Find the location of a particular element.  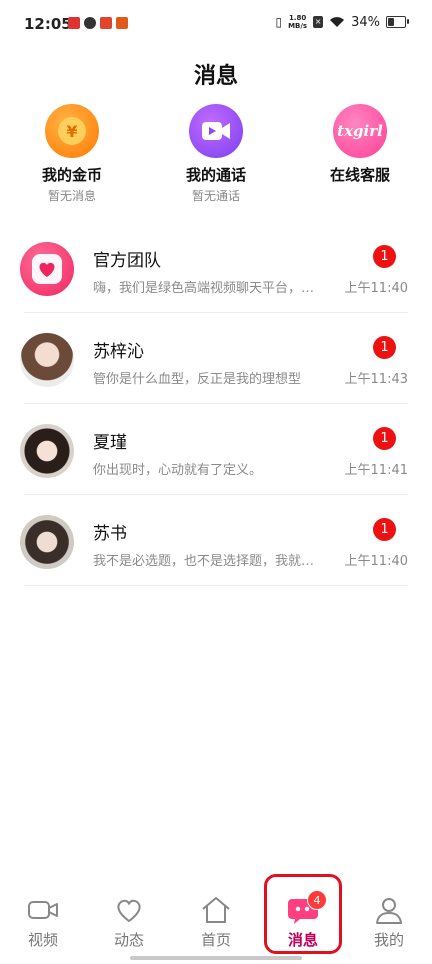

shortcut-label: 我的通话 is located at coordinates (215, 175).